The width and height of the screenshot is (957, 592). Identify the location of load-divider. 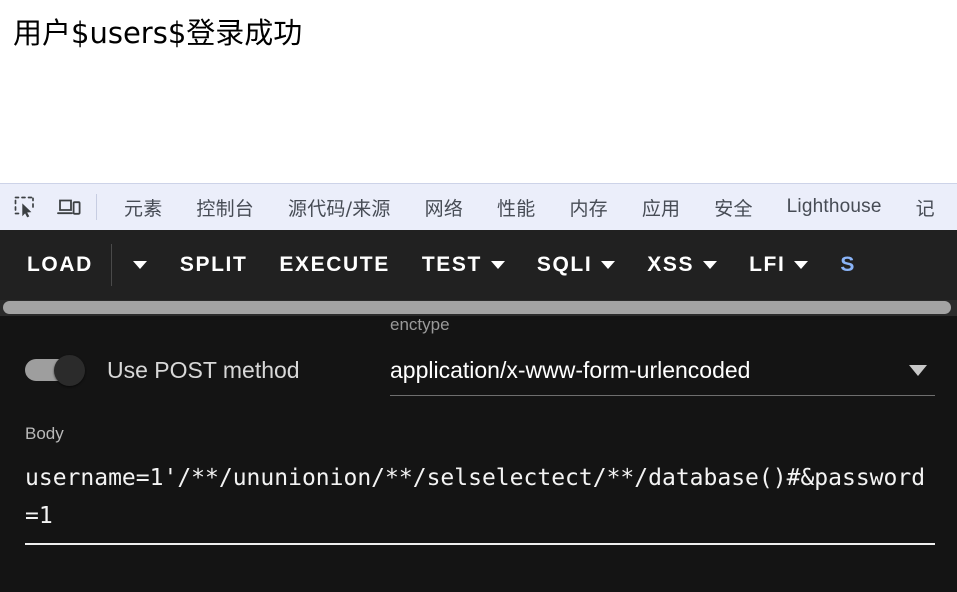
(111, 265).